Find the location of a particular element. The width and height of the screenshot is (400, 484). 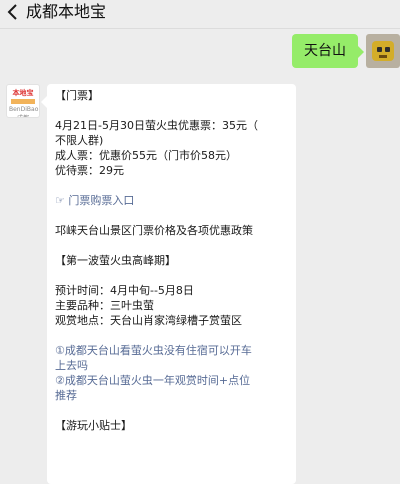

user-avatar is located at coordinates (383, 51).